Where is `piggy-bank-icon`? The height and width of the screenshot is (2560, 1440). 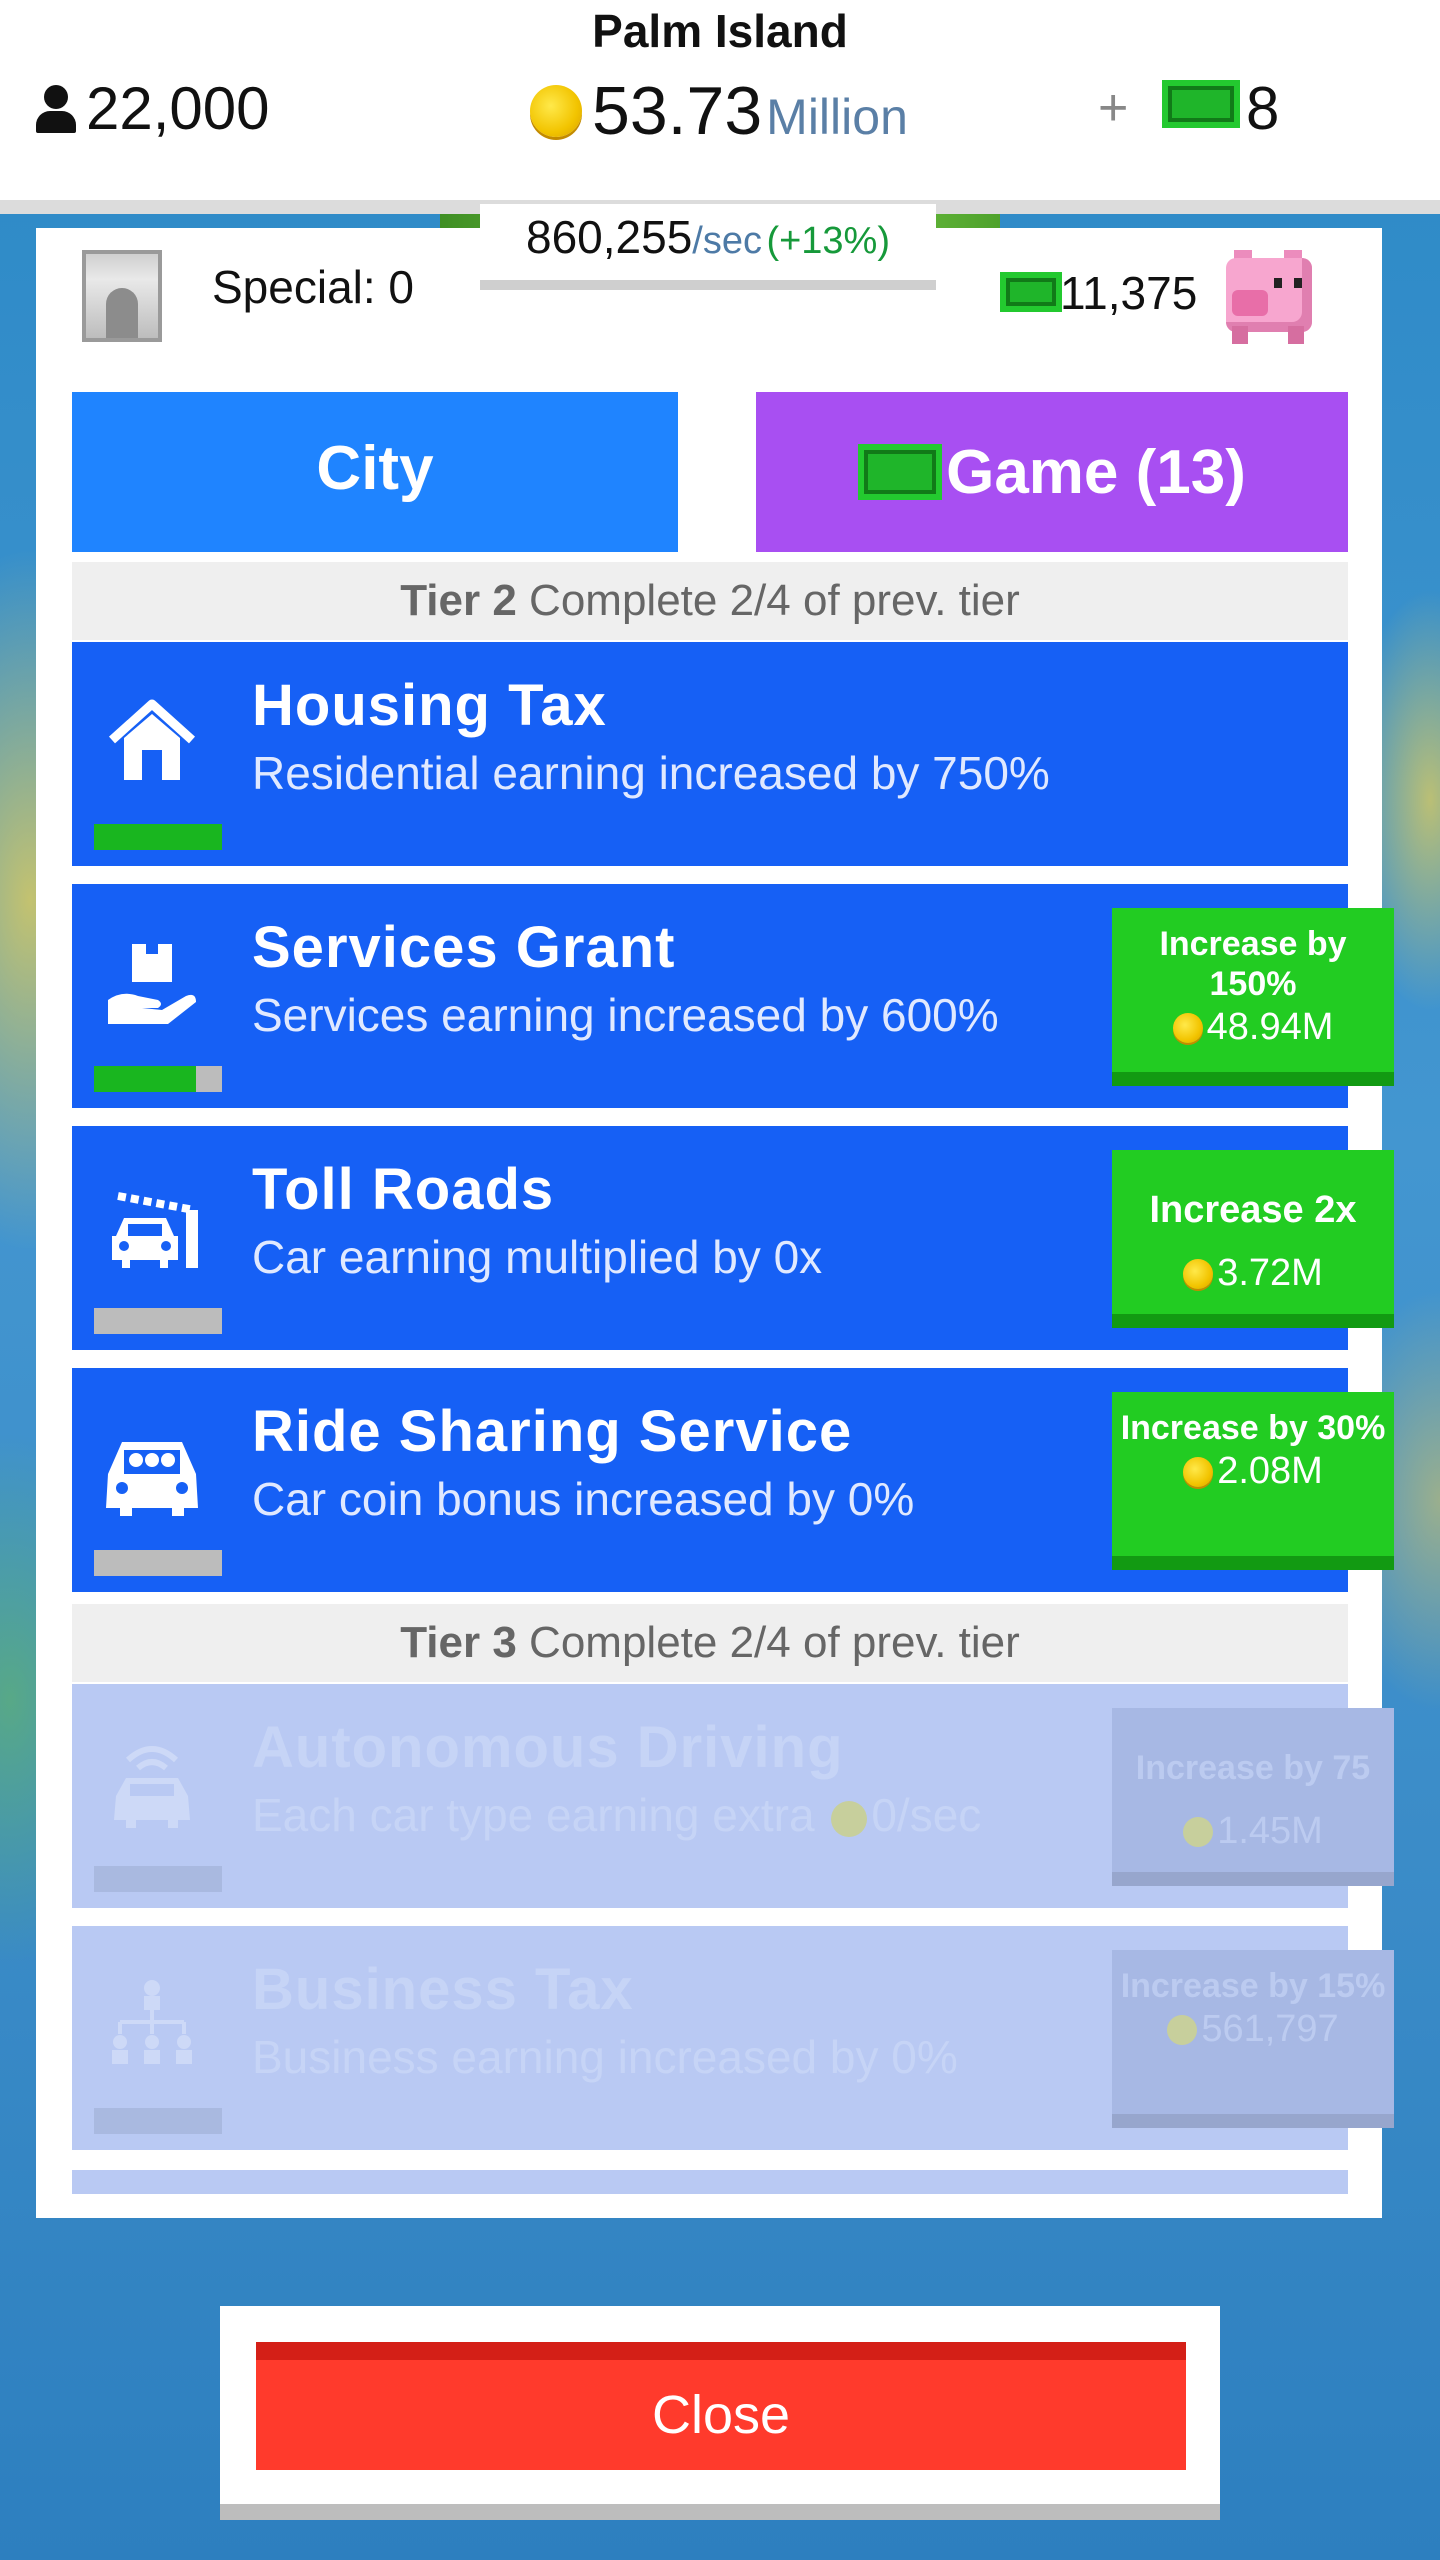 piggy-bank-icon is located at coordinates (1268, 296).